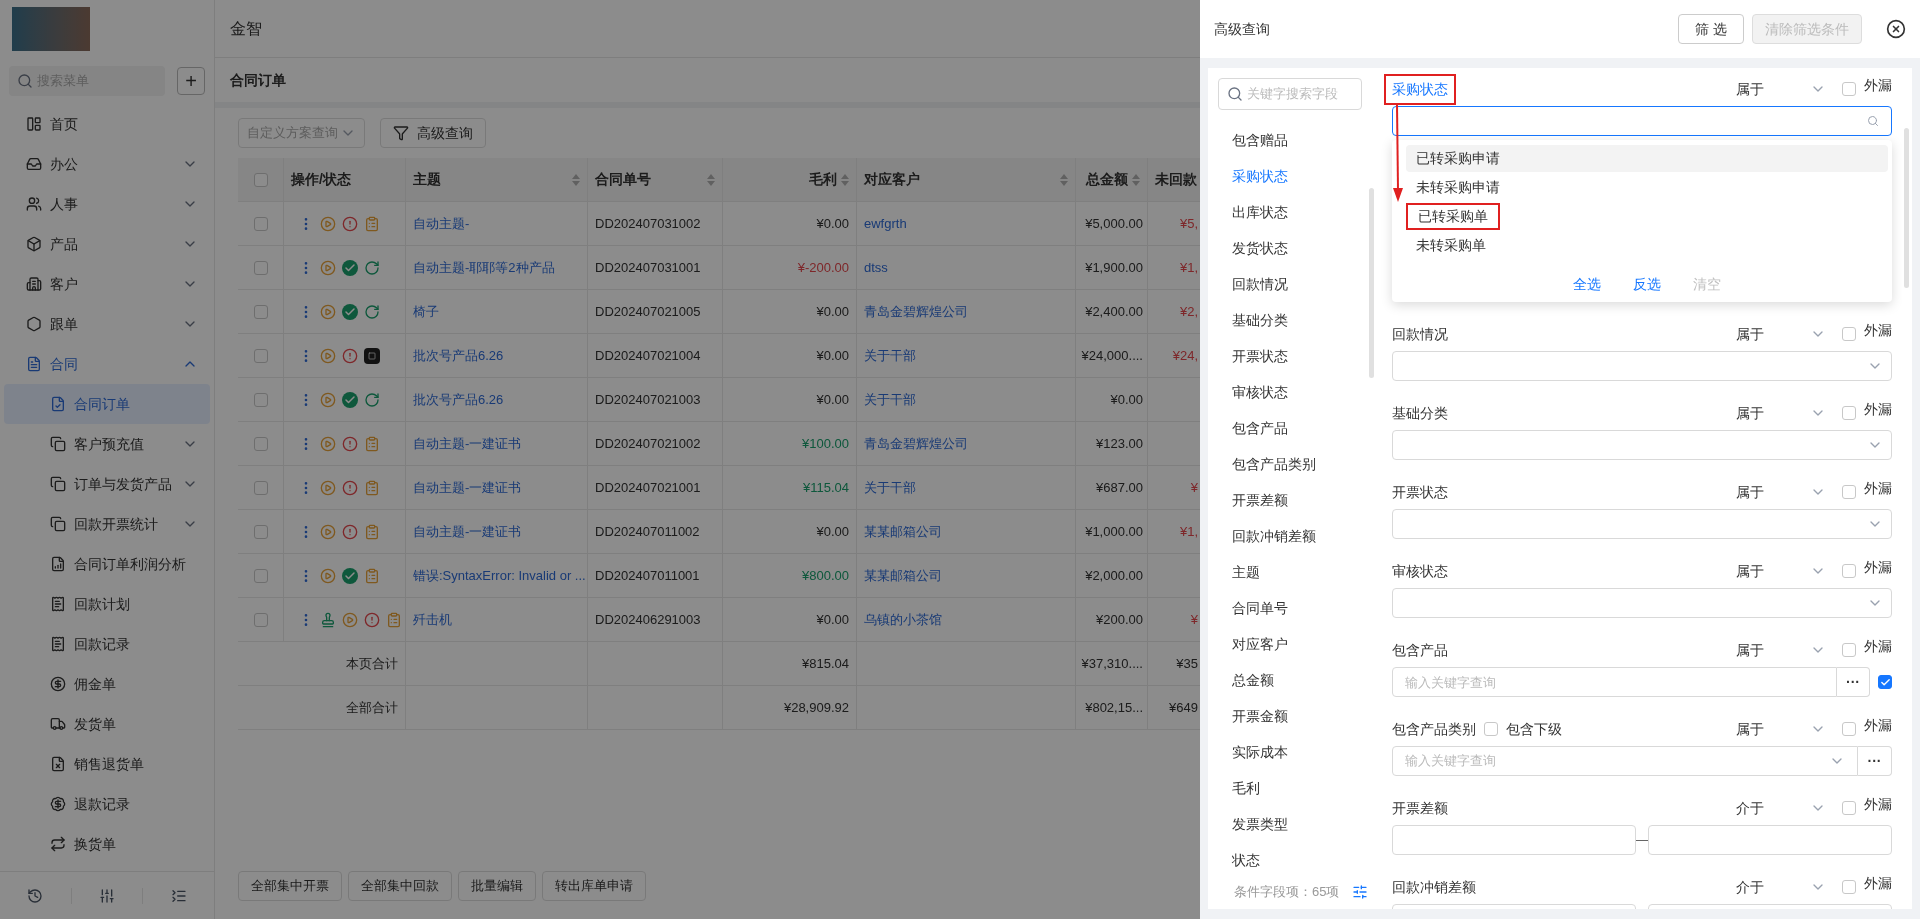 This screenshot has height=919, width=1920. What do you see at coordinates (885, 223) in the screenshot?
I see `customer-link: ewfgrth` at bounding box center [885, 223].